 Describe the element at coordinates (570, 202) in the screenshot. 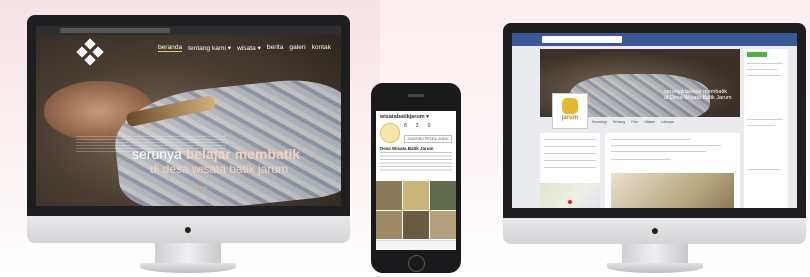

I see `map-pin-icon` at that location.